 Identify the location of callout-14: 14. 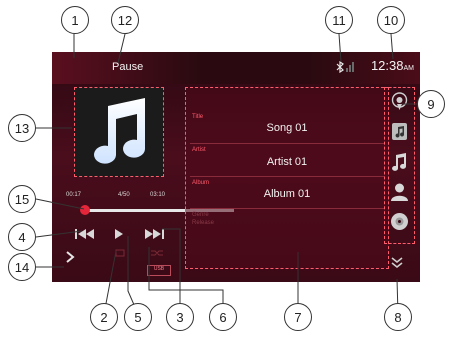
(22, 267).